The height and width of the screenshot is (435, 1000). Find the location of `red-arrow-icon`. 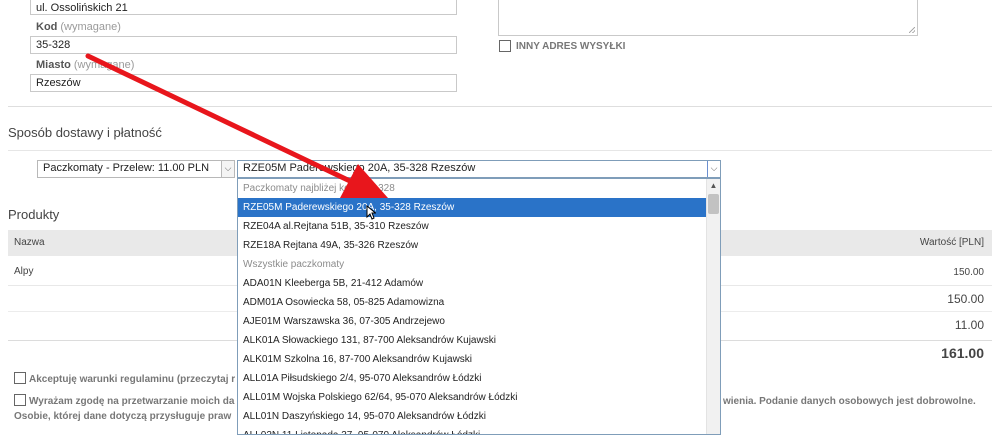

red-arrow-icon is located at coordinates (236, 125).